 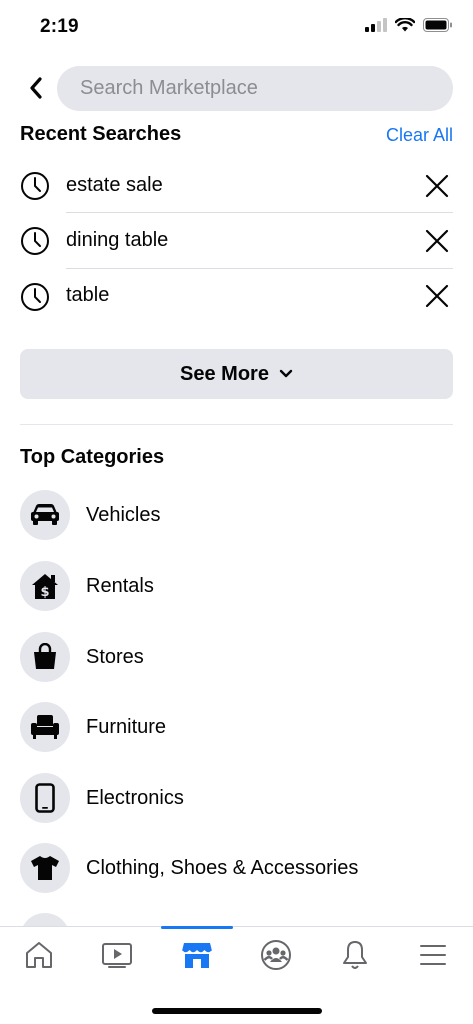 I want to click on chevron-left-icon, so click(x=36, y=88).